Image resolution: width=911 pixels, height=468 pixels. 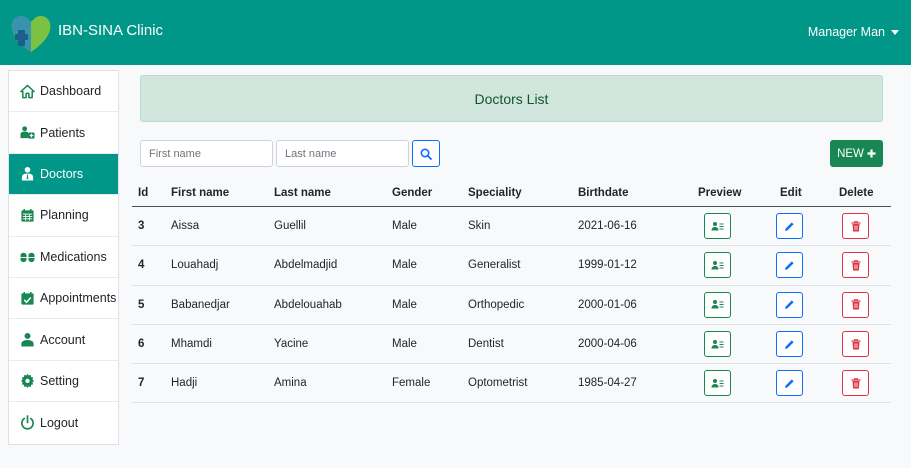 I want to click on user-icon, so click(x=27, y=339).